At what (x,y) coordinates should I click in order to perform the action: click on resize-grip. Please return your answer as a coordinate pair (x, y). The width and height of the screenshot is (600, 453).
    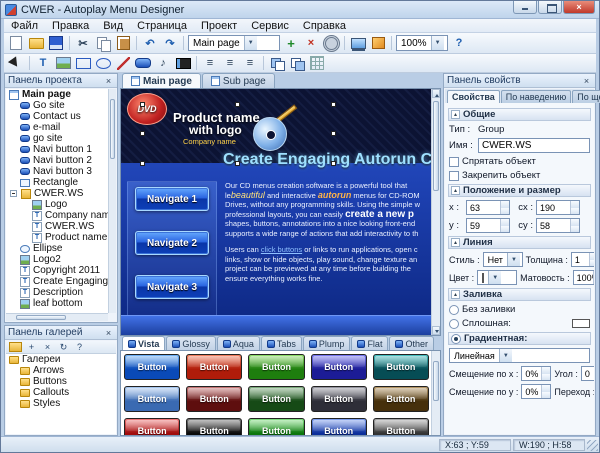
    Looking at the image, I should click on (592, 445).